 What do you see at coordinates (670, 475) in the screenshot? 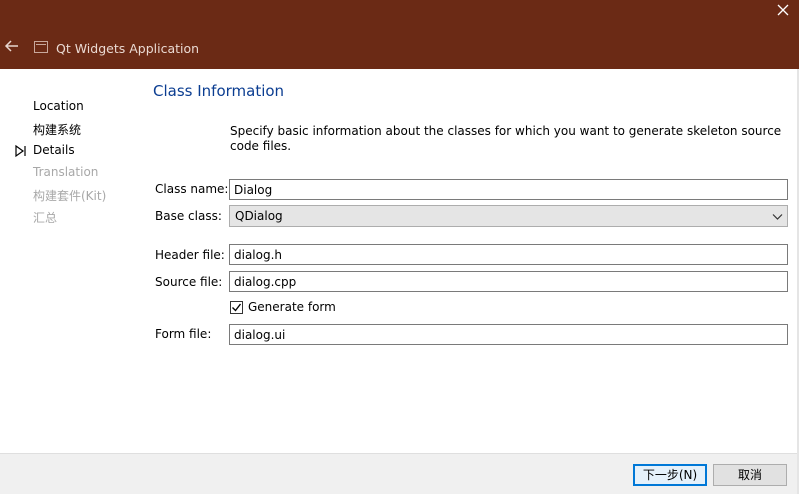
I see `next-button: 下一步(N)` at bounding box center [670, 475].